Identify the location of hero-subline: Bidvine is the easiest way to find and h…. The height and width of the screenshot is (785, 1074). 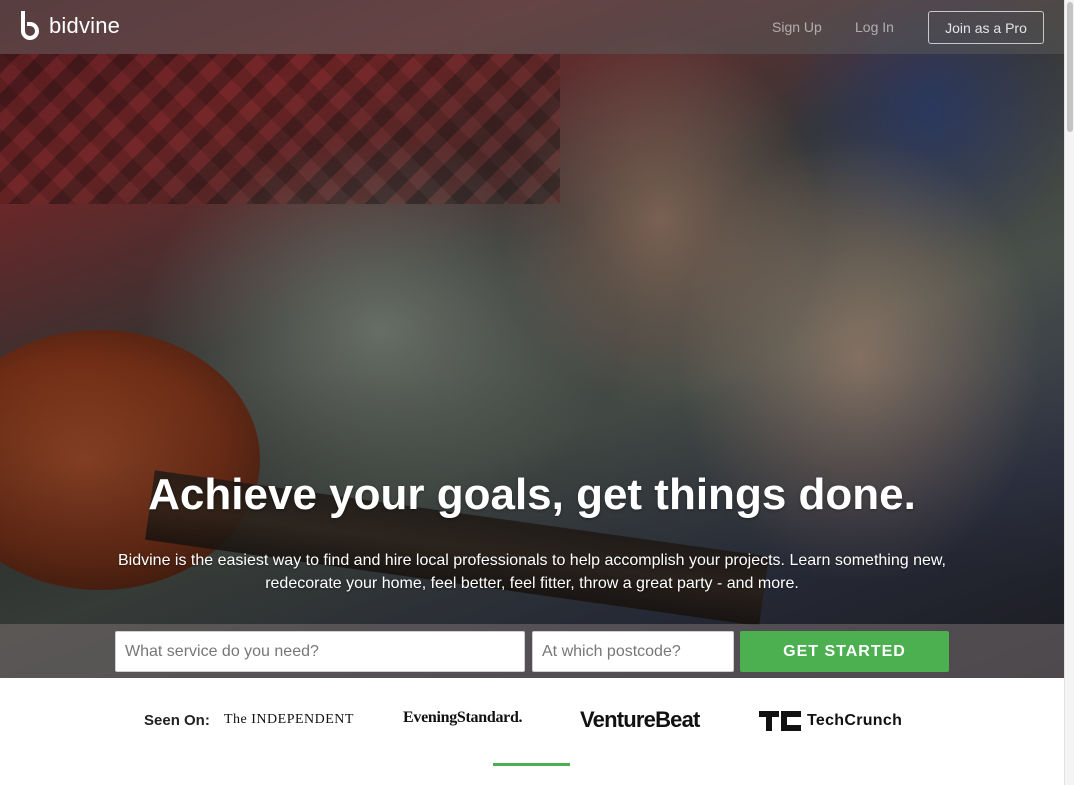
(531, 572).